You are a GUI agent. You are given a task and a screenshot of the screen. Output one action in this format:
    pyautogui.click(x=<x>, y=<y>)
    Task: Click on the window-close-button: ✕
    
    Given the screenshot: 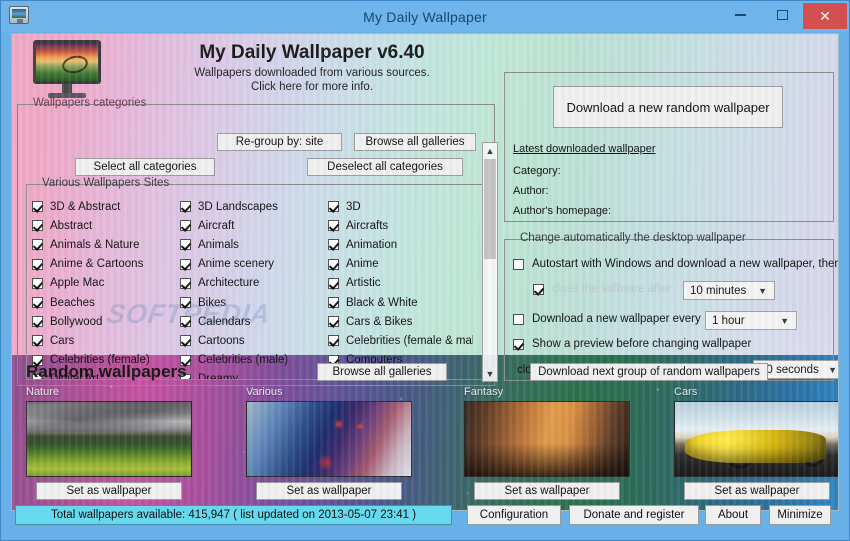 What is the action you would take?
    pyautogui.click(x=825, y=16)
    